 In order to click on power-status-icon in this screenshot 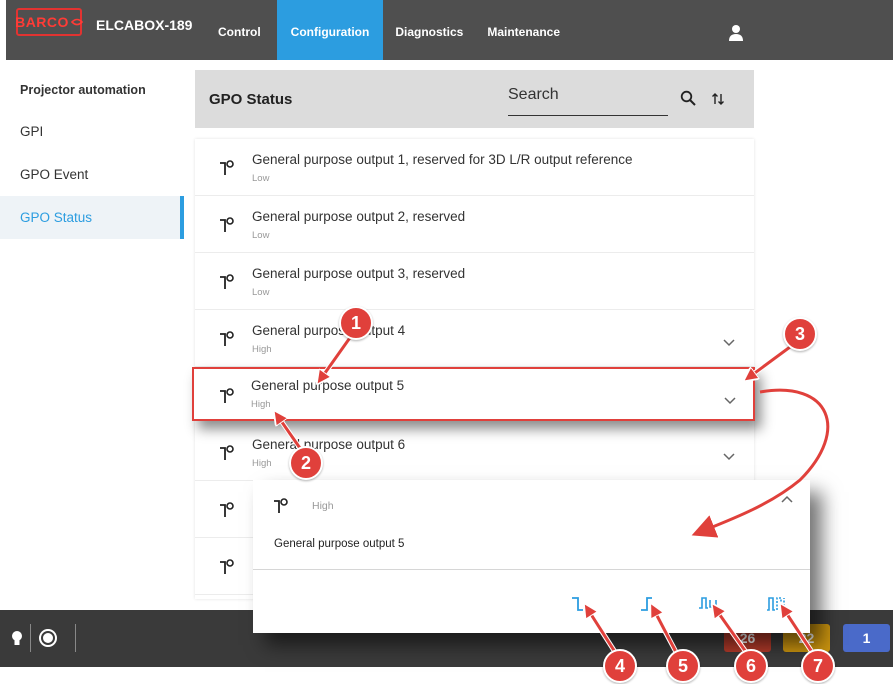, I will do `click(48, 638)`.